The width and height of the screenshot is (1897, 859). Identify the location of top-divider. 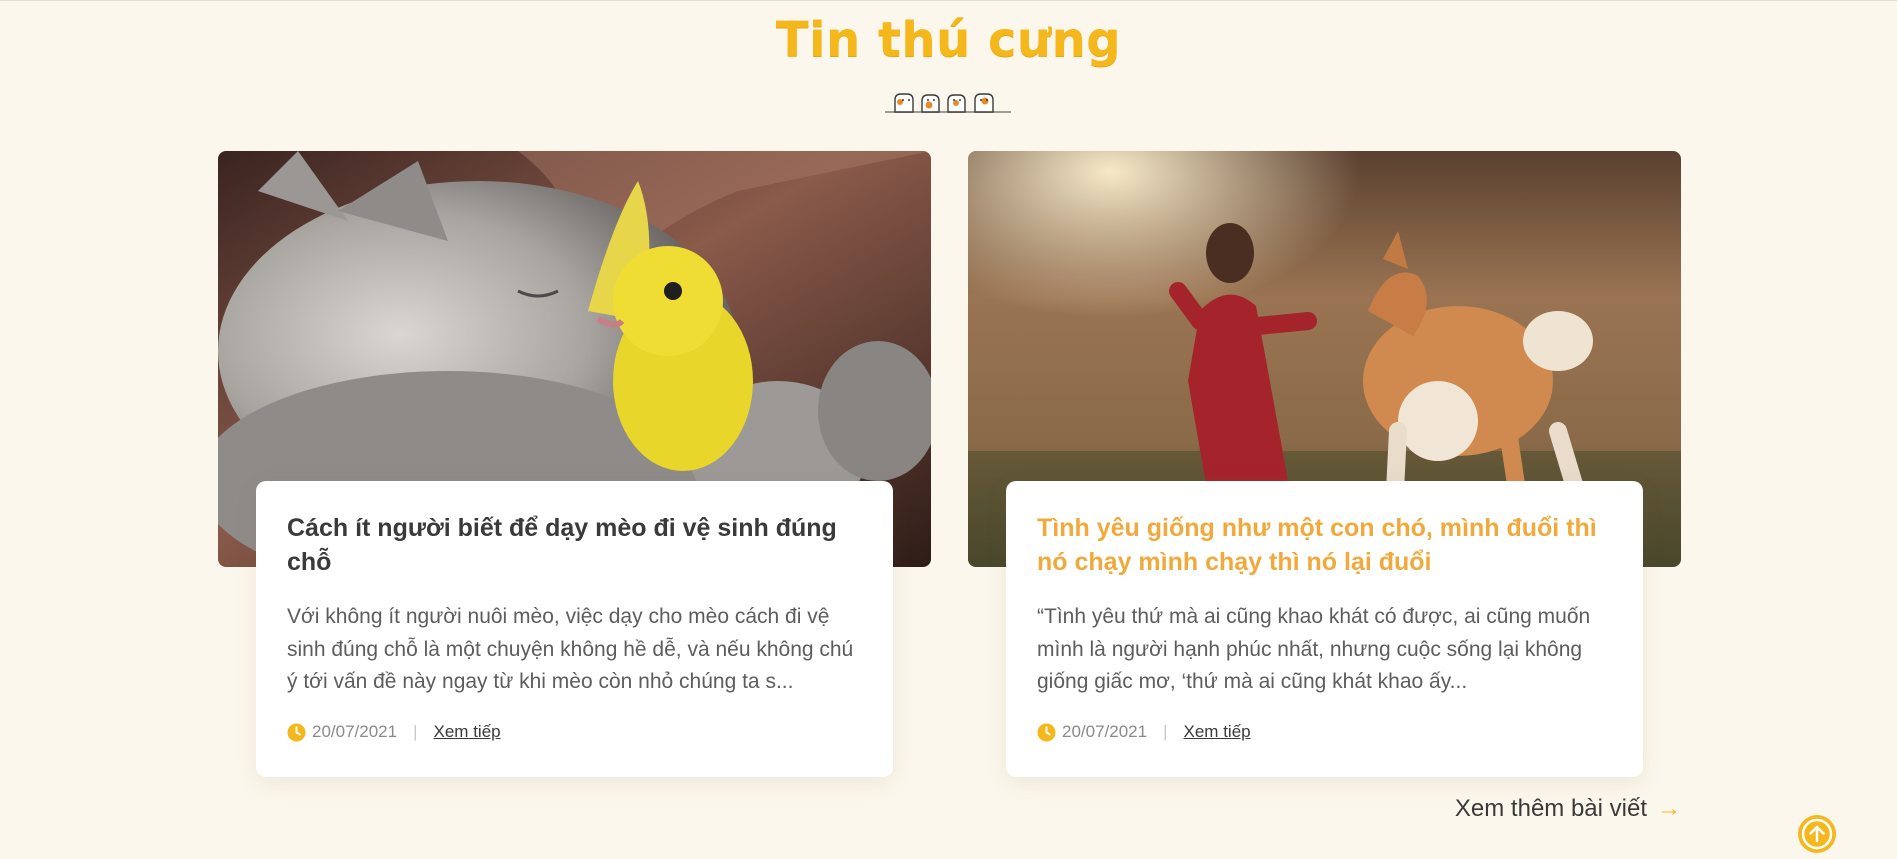
(948, 0).